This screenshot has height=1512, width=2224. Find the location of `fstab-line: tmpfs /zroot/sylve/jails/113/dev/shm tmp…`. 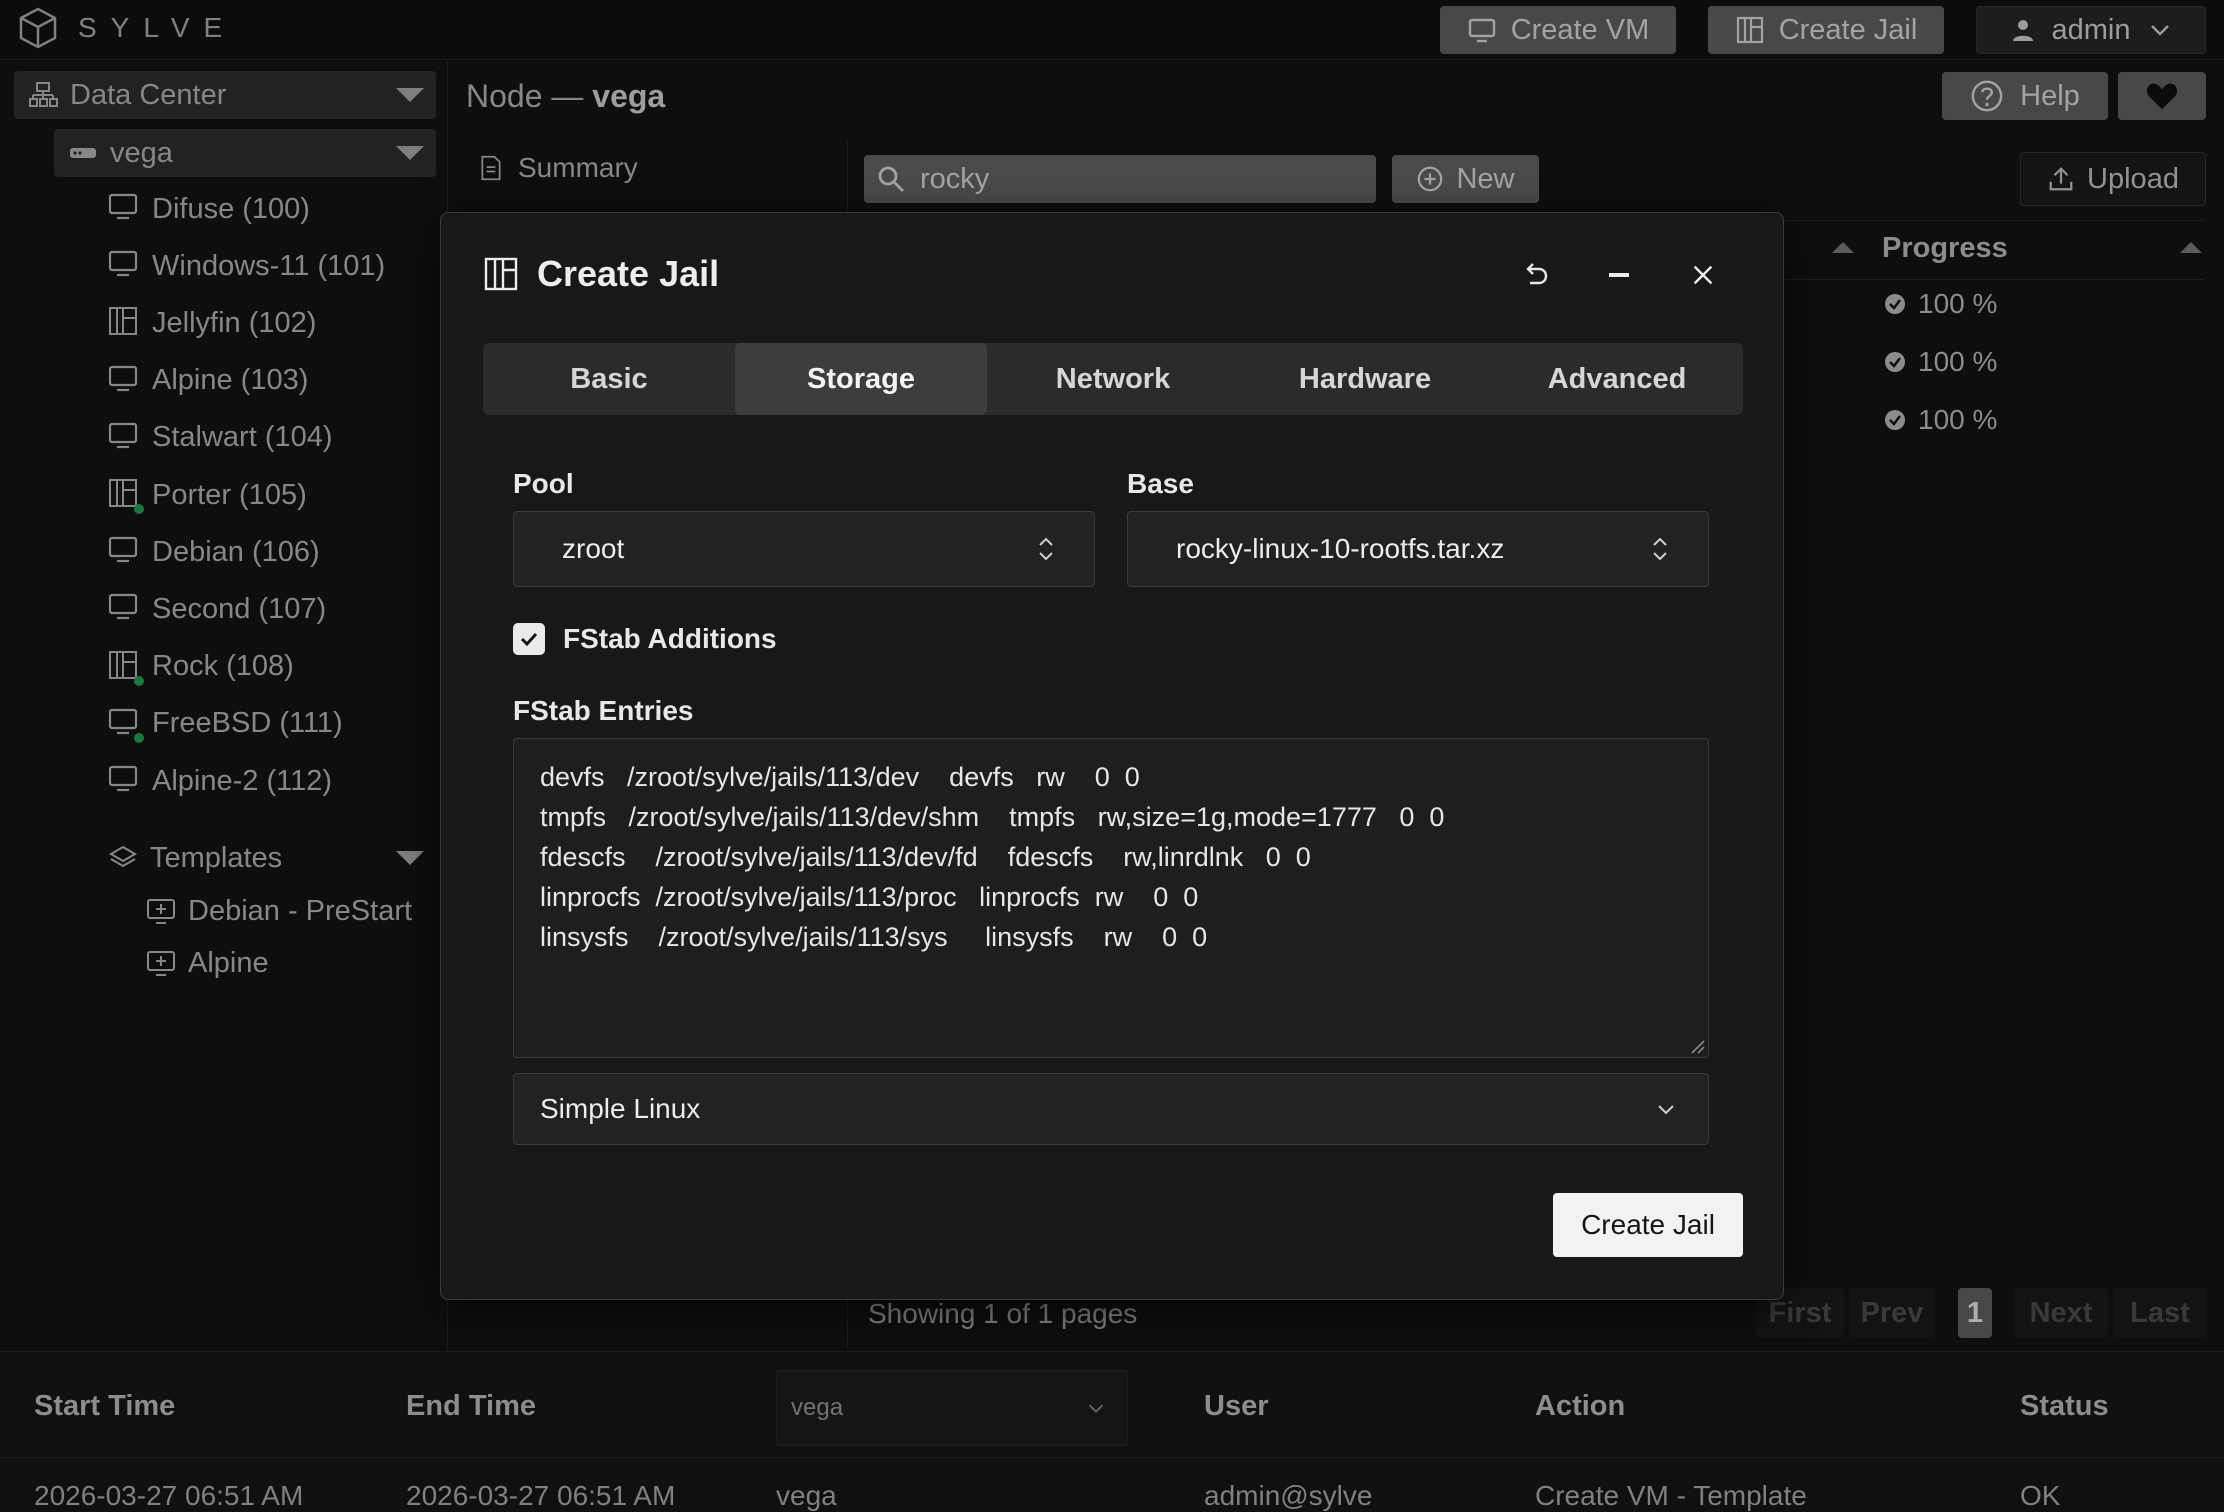

fstab-line: tmpfs /zroot/sylve/jails/113/dev/shm tmp… is located at coordinates (992, 817).